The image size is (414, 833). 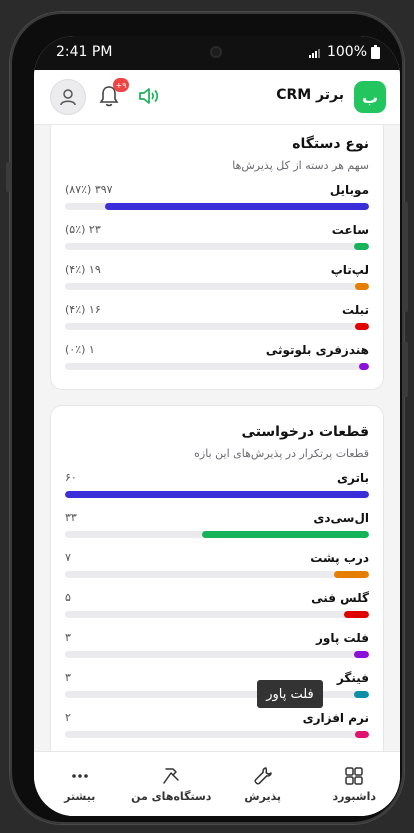 I want to click on row-label: موبایل, so click(x=349, y=190).